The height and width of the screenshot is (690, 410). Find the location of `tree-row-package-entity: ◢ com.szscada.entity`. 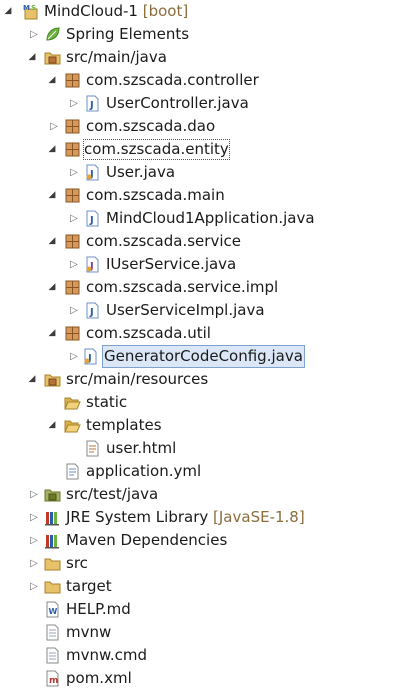

tree-row-package-entity: ◢ com.szscada.entity is located at coordinates (205, 149).